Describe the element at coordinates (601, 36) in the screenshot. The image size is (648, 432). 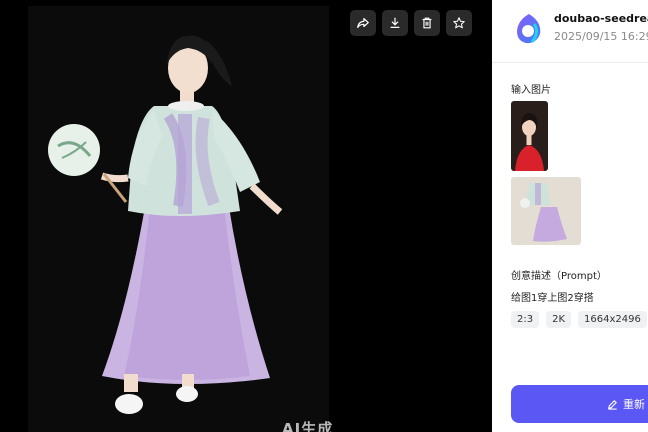
I see `timestamp: 2025/09/15 16:29` at that location.